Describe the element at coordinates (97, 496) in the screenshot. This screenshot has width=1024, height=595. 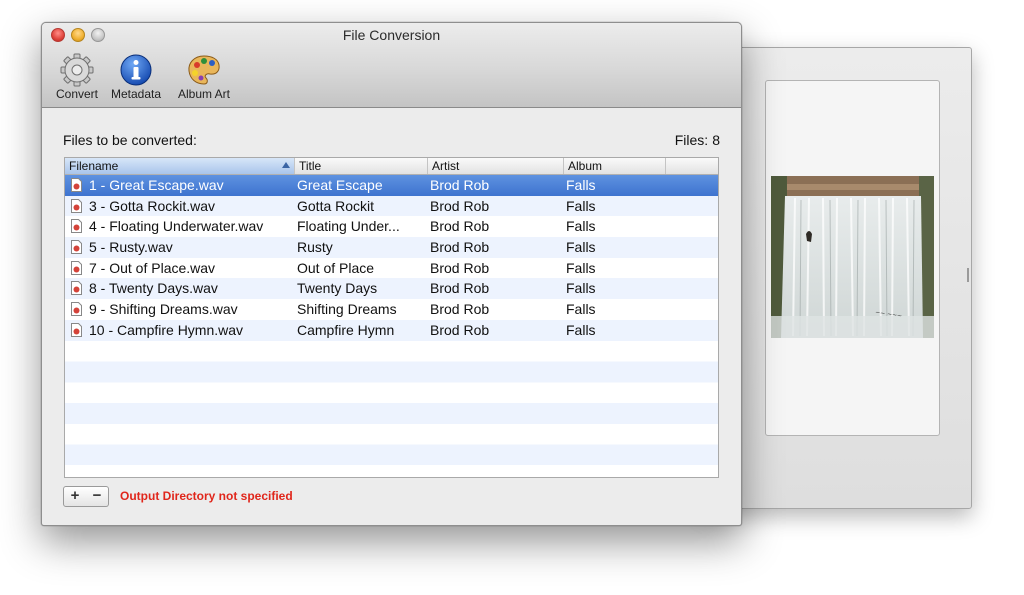
I see `remove-file-button: −` at that location.